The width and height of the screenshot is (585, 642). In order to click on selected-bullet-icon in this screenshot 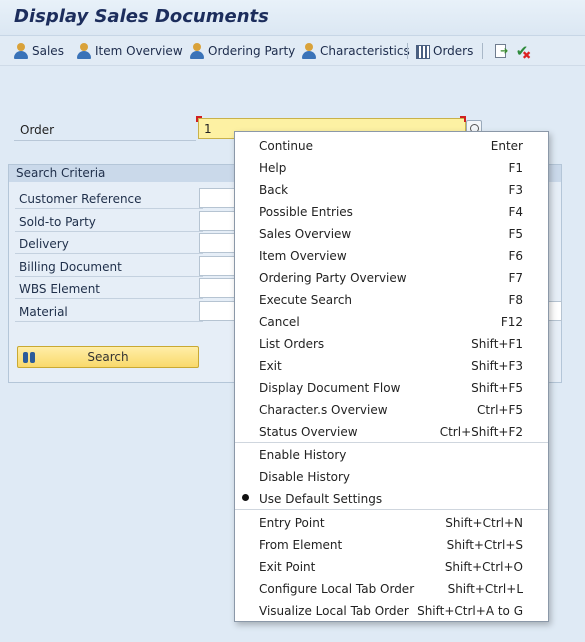, I will do `click(245, 497)`.